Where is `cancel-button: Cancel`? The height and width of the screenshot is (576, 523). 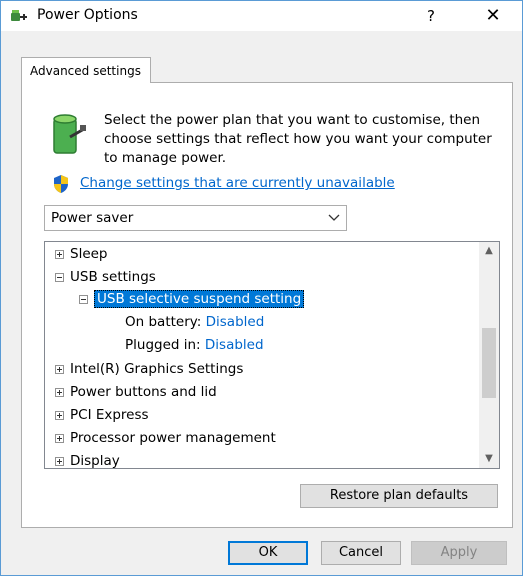 cancel-button: Cancel is located at coordinates (361, 553).